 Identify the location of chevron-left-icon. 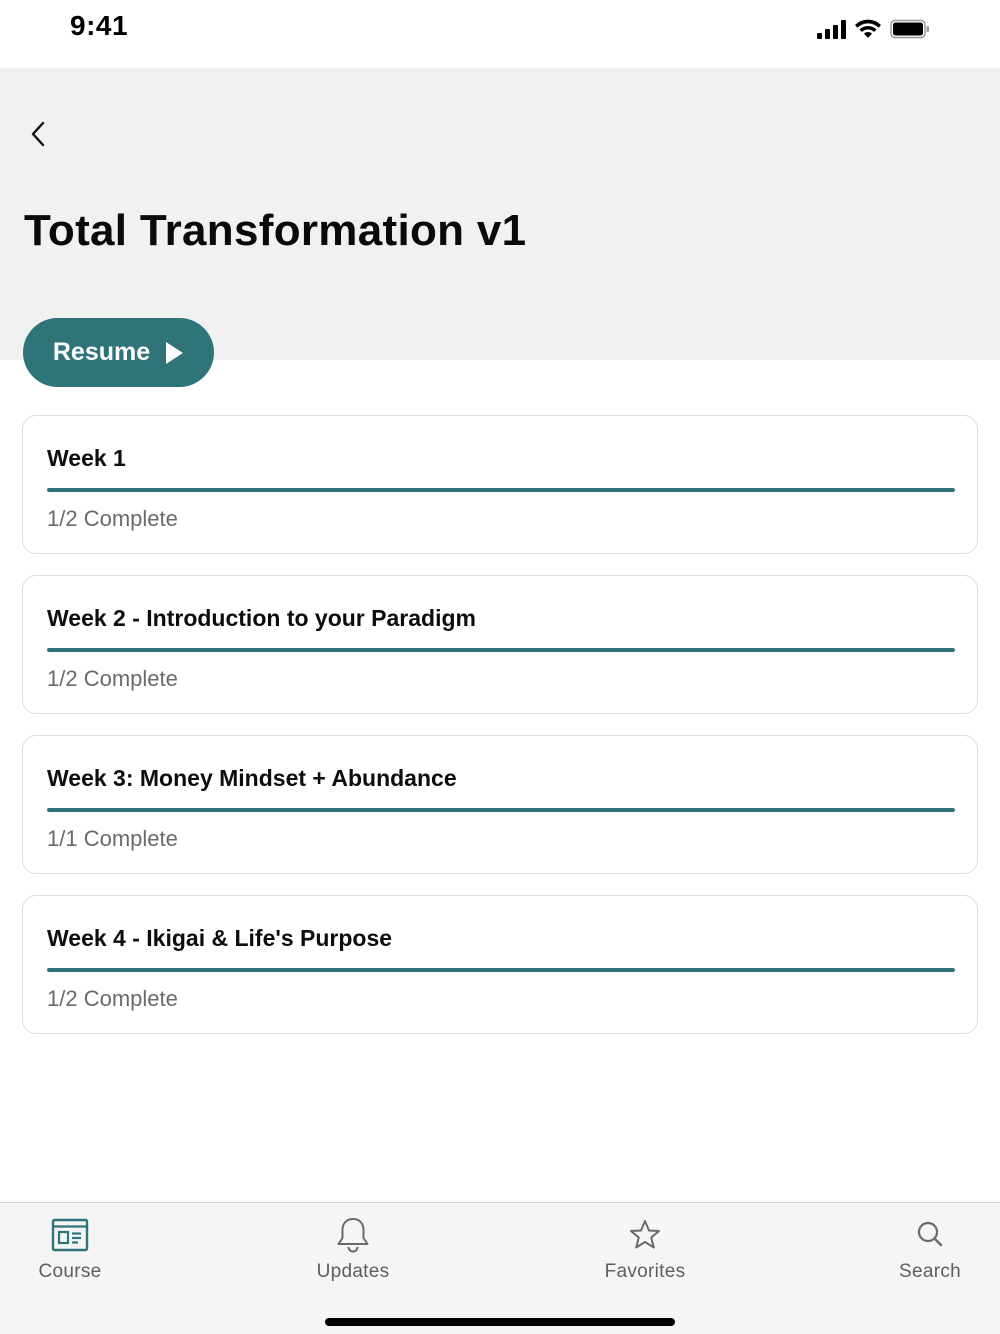
(38, 134).